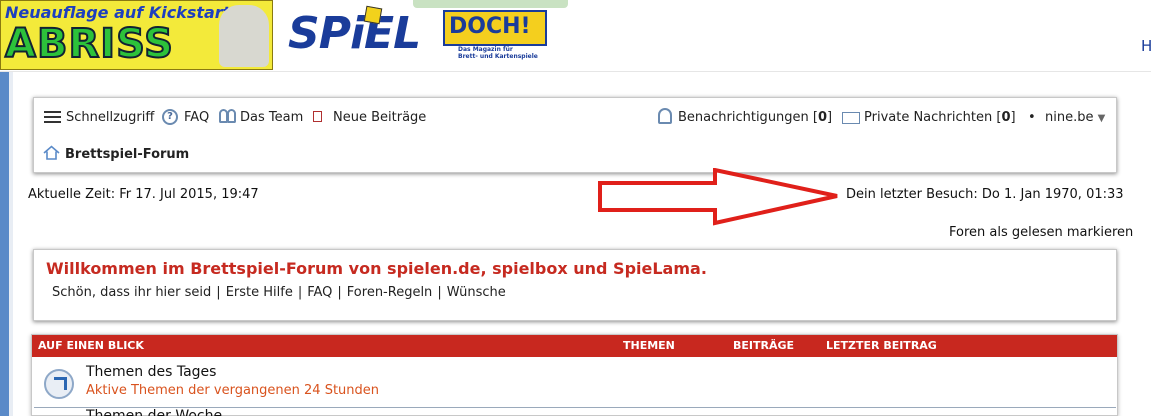  Describe the element at coordinates (170, 117) in the screenshot. I see `question-icon: ?` at that location.